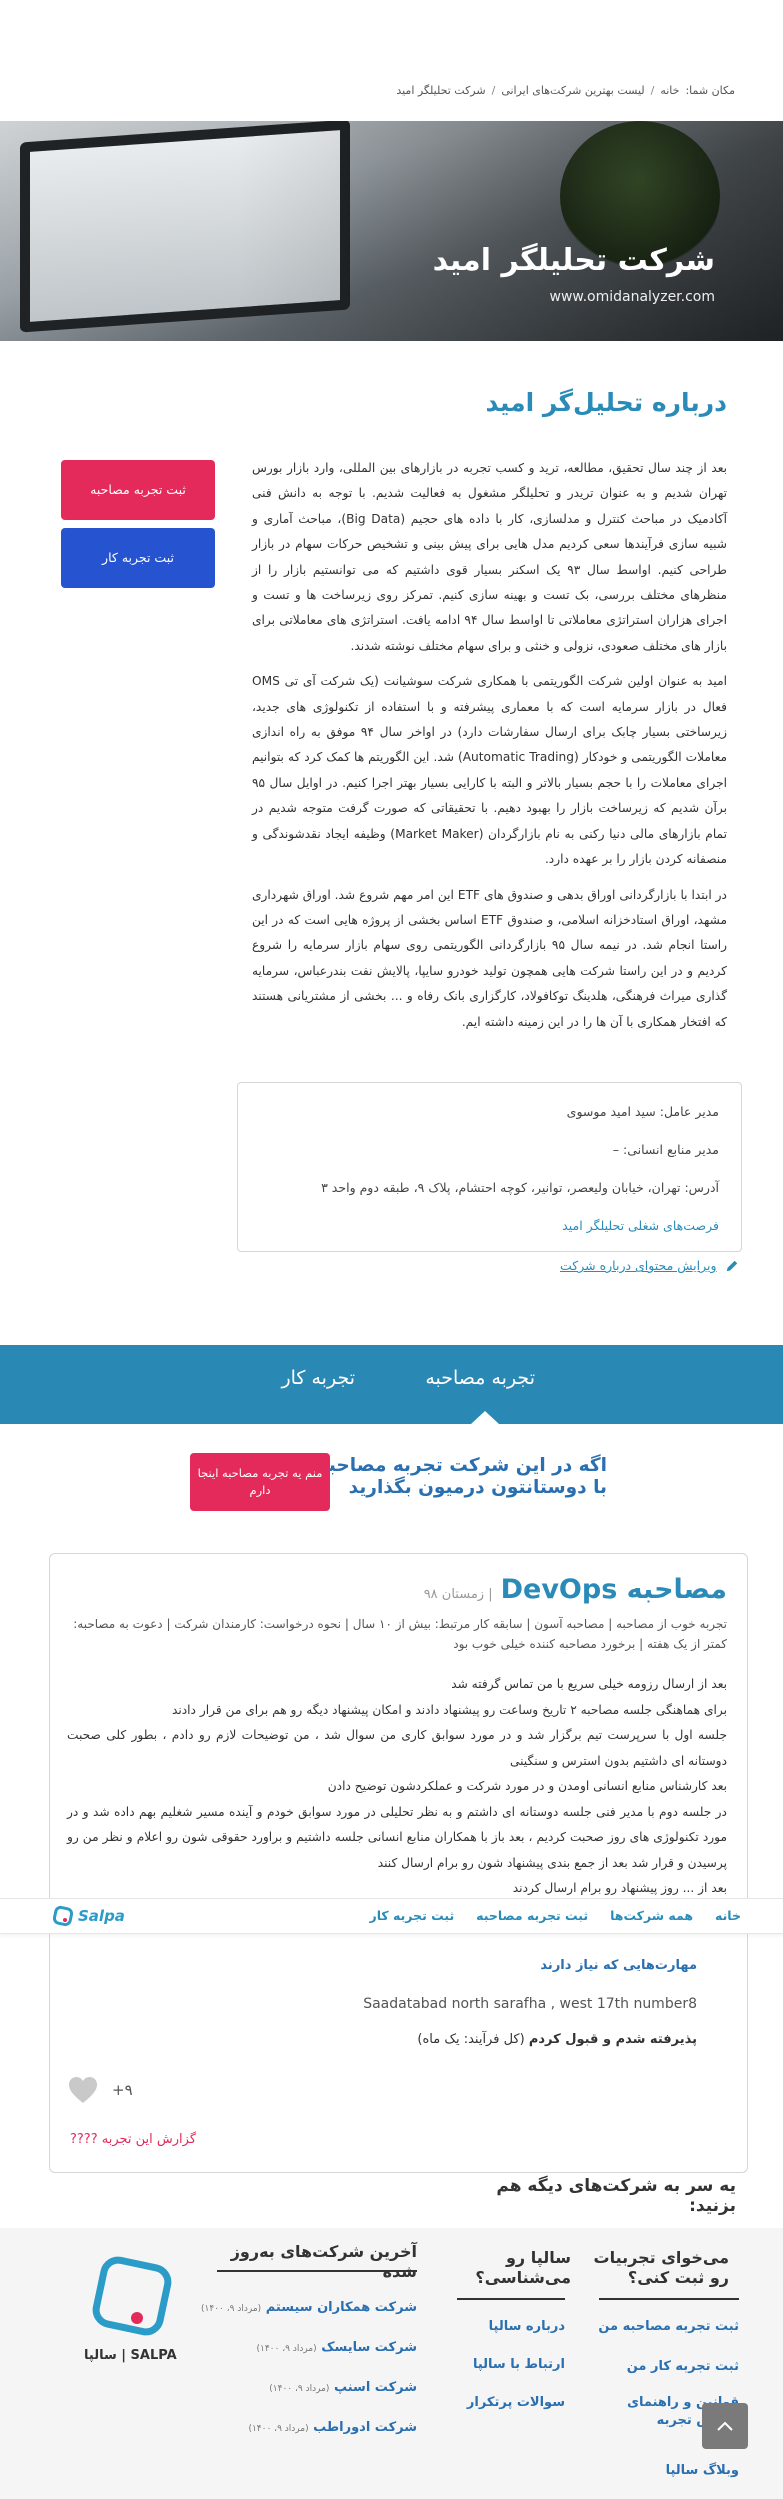 Image resolution: width=783 pixels, height=2499 pixels. What do you see at coordinates (480, 1378) in the screenshot?
I see `tab-interview-experience: تجربه مصاحبه` at bounding box center [480, 1378].